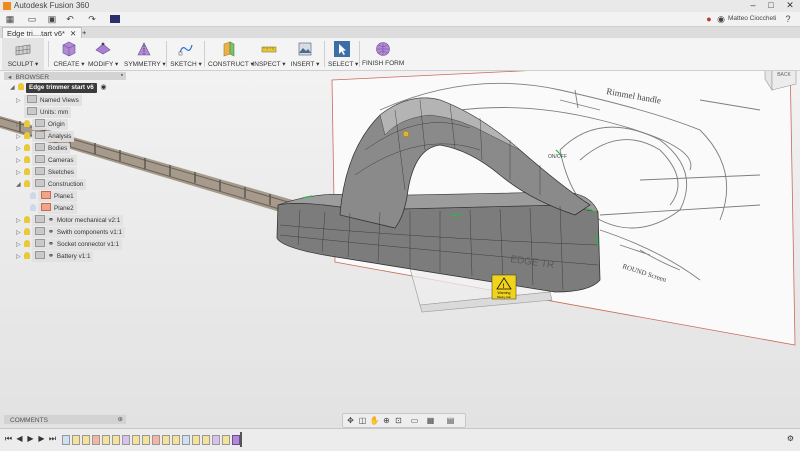 Image resolution: width=800 pixels, height=451 pixels. Describe the element at coordinates (43, 148) in the screenshot. I see `browser-node-bodies: ▷ Bodies` at that location.